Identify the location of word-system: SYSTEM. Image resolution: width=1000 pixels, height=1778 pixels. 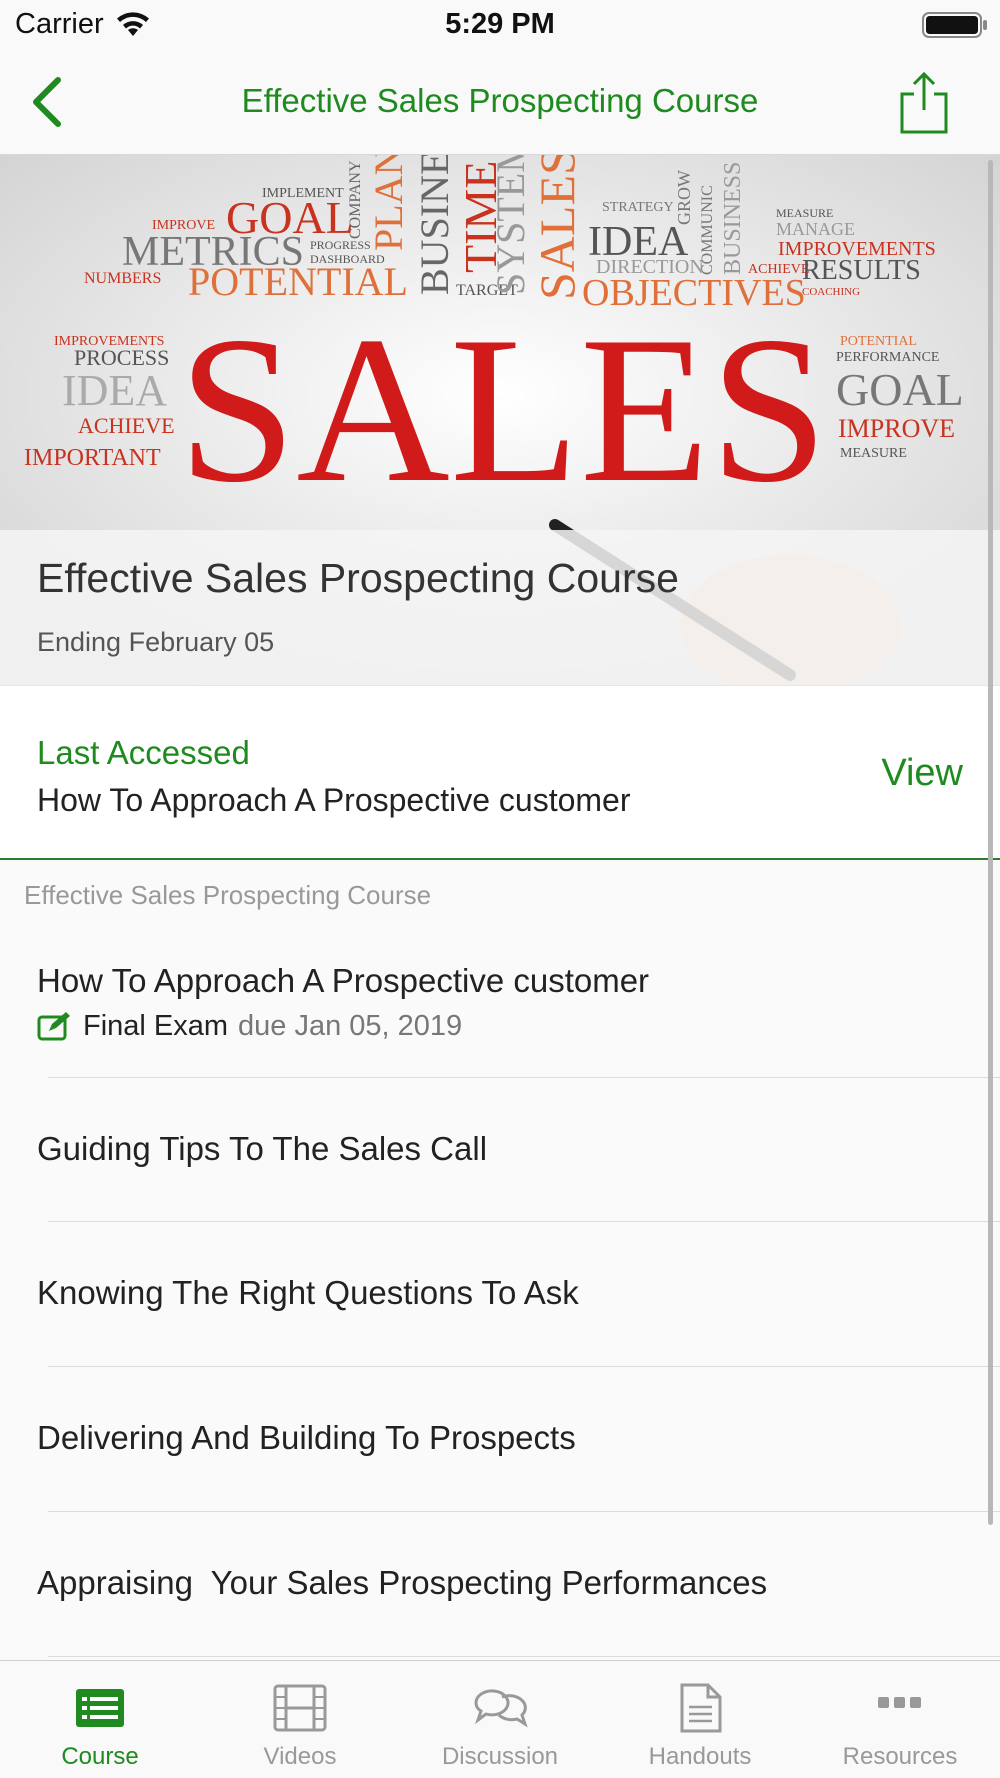
(510, 225).